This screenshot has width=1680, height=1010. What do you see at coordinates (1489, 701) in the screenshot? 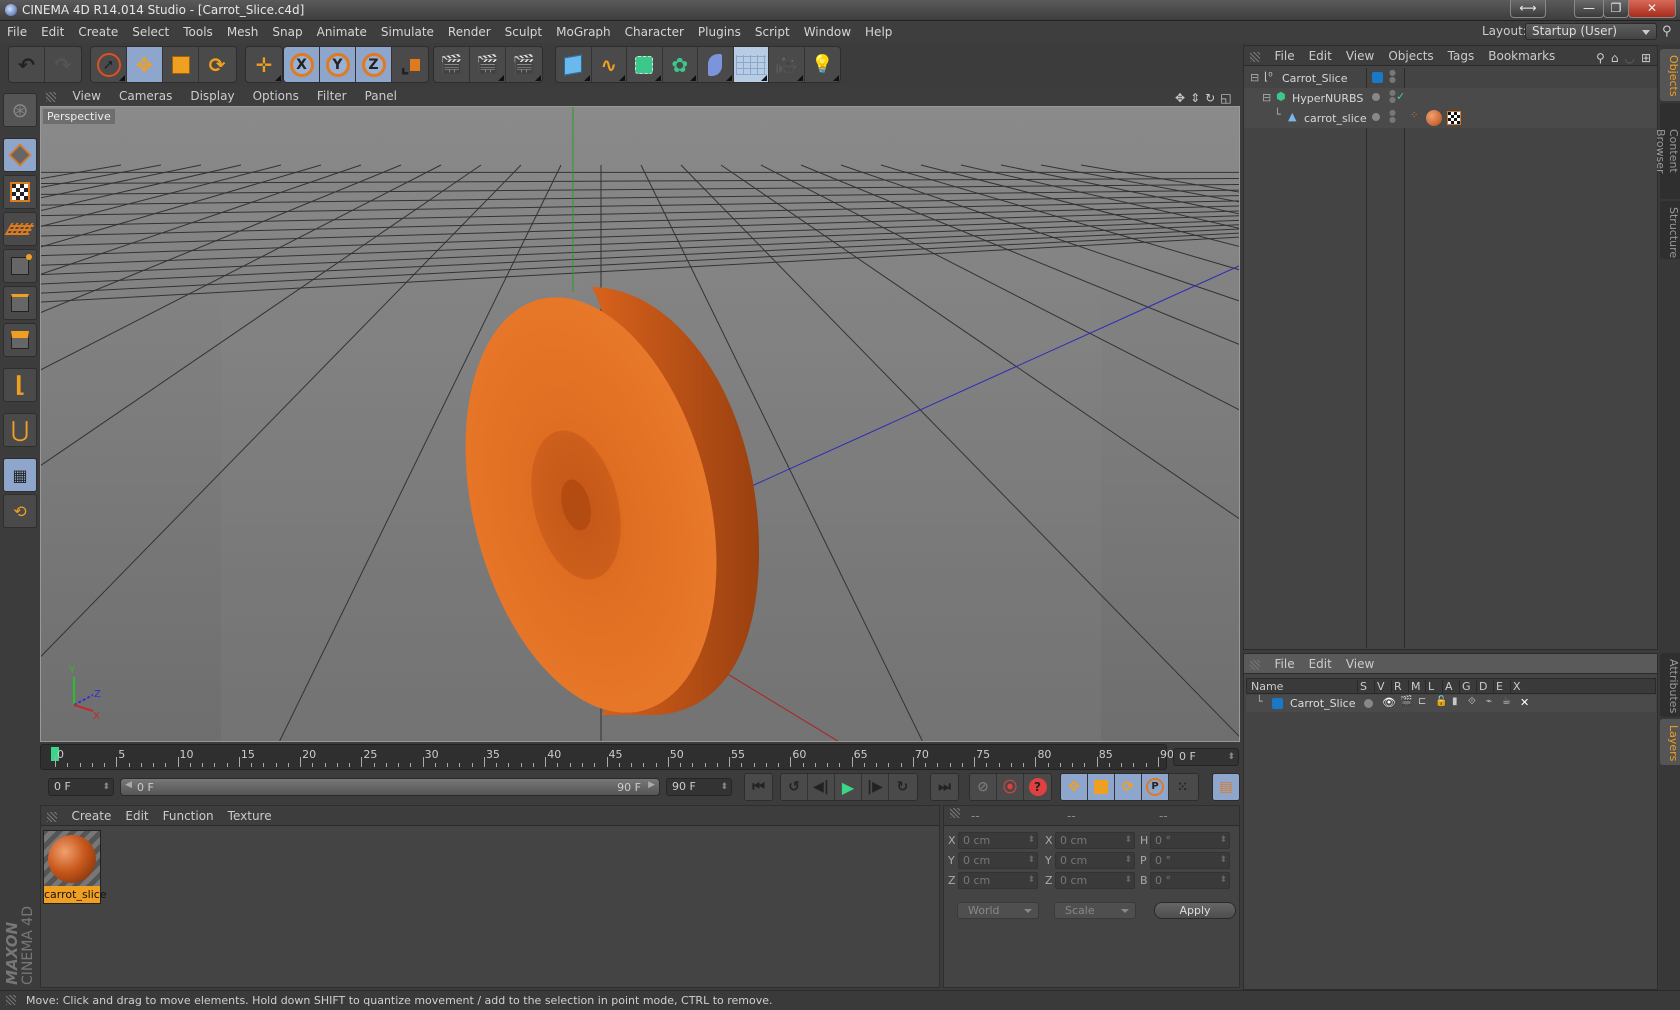
I see `layer-deformers-icon: ⌁` at bounding box center [1489, 701].